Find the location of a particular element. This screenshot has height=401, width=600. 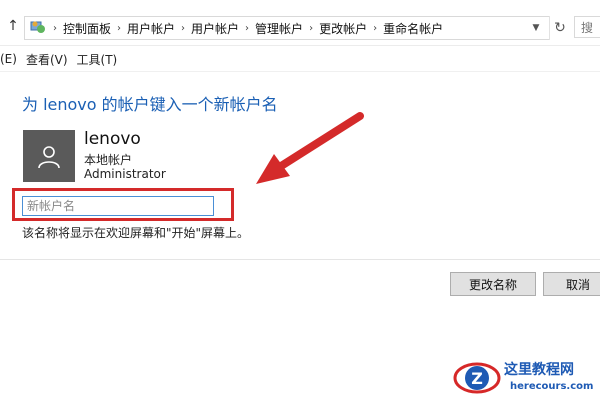

account-name: lenovo is located at coordinates (112, 139).